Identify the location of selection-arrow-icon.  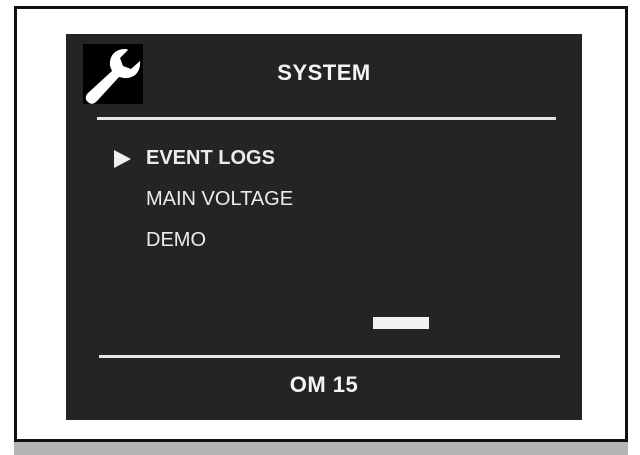
(122, 159).